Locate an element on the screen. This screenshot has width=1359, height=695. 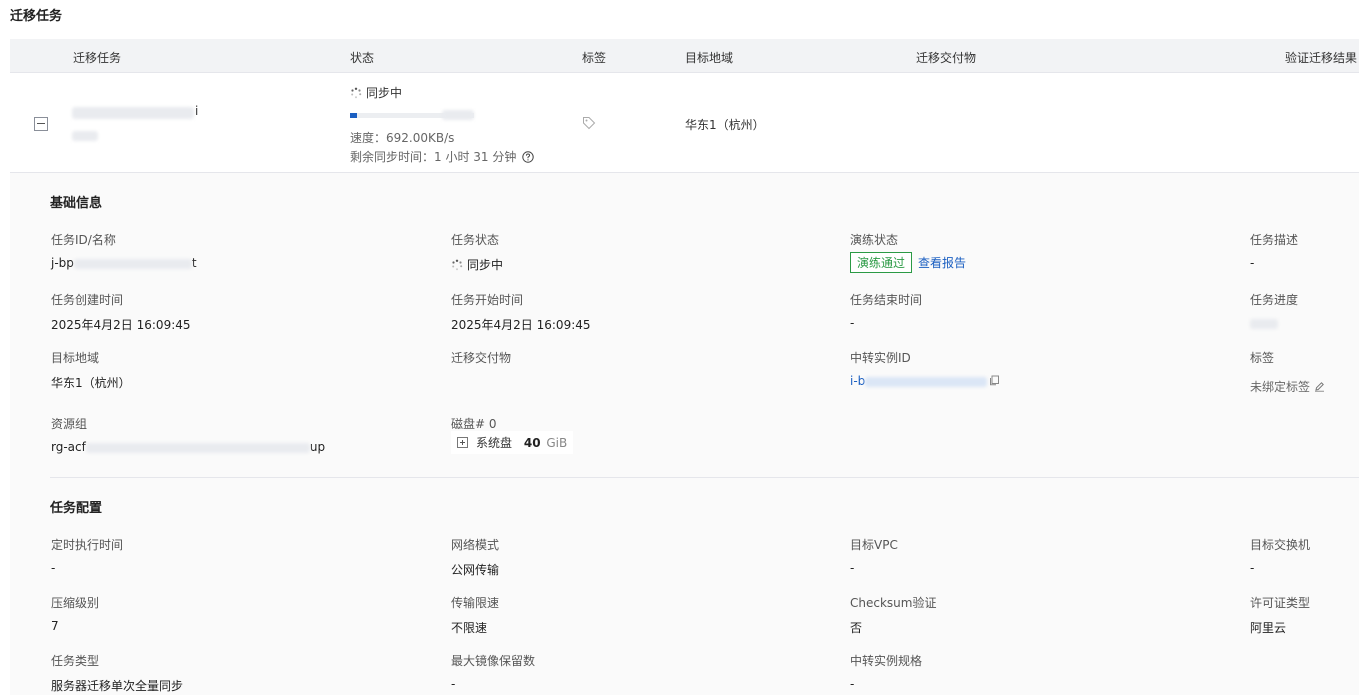
disk-item: 系统盘 40 GiB is located at coordinates (512, 442).